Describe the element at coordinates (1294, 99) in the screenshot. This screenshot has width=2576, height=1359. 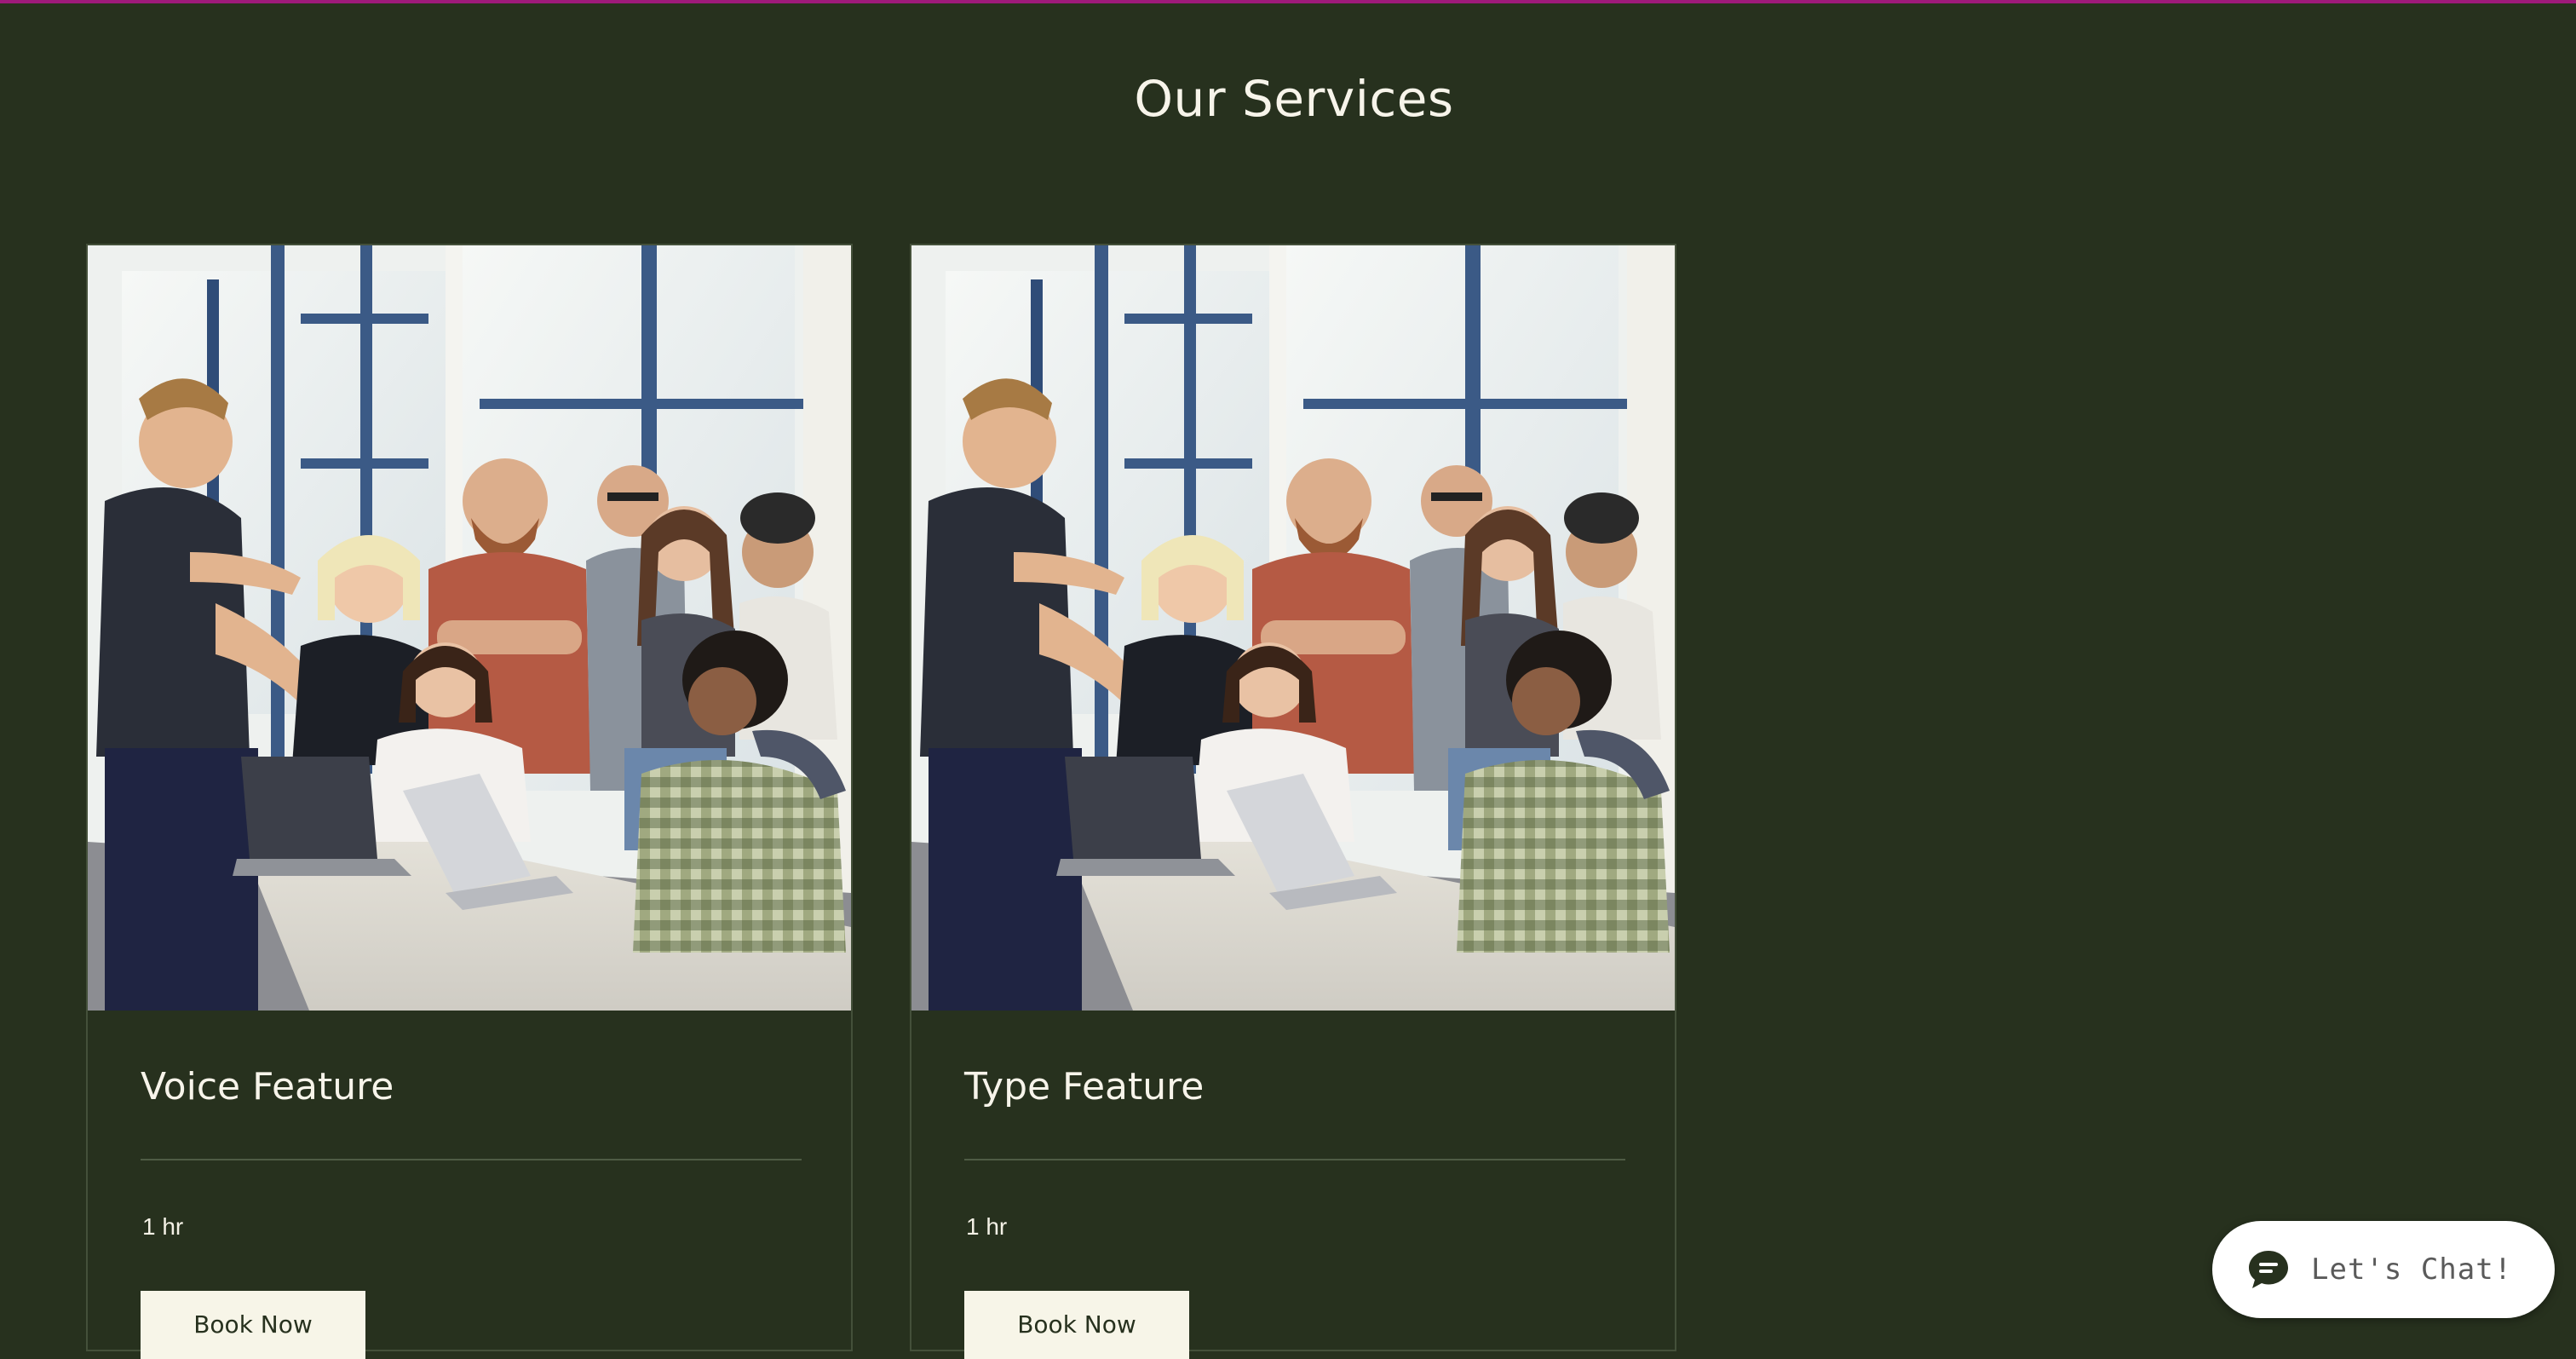
I see `section-title: Our Services` at that location.